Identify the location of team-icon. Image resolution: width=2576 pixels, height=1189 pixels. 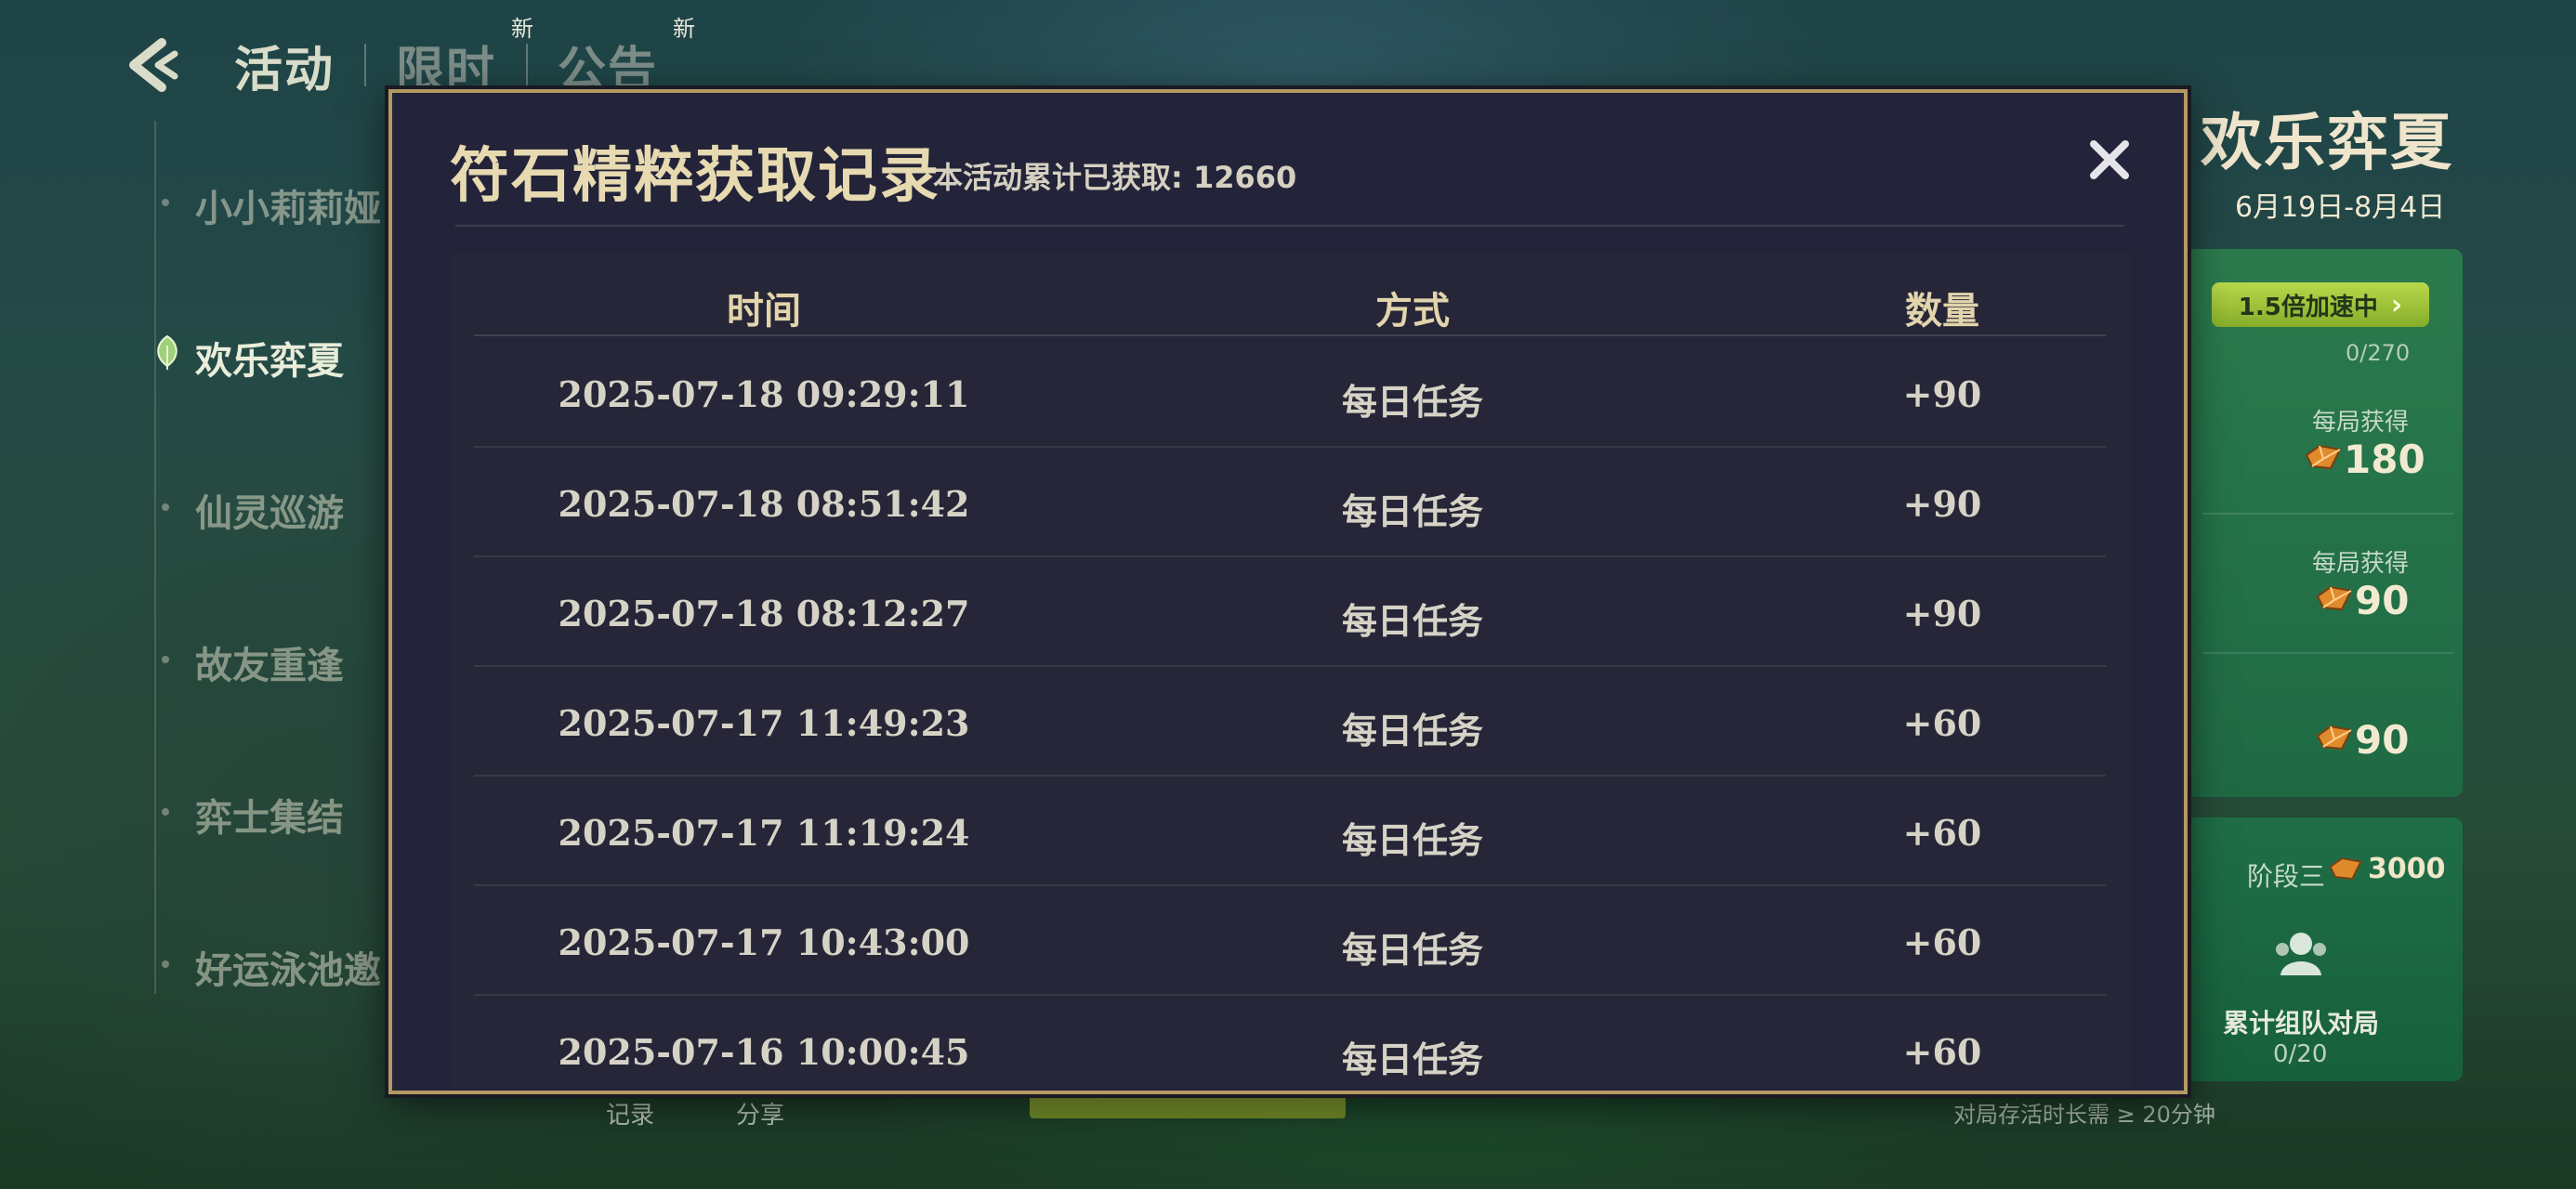
(2301, 954).